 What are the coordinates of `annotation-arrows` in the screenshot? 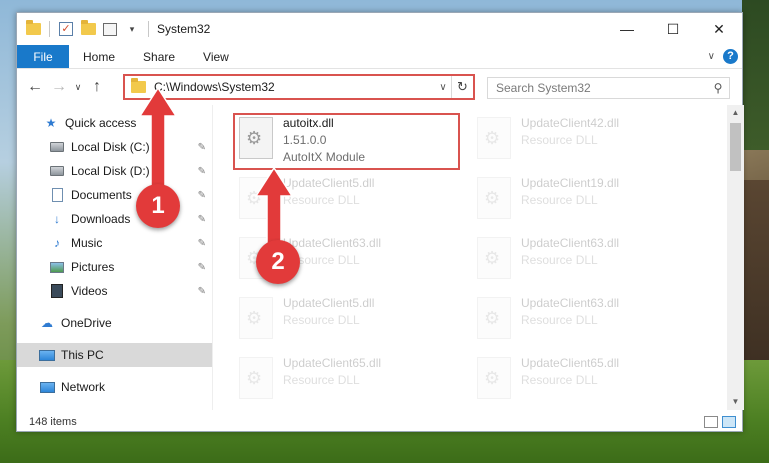 It's located at (216, 165).